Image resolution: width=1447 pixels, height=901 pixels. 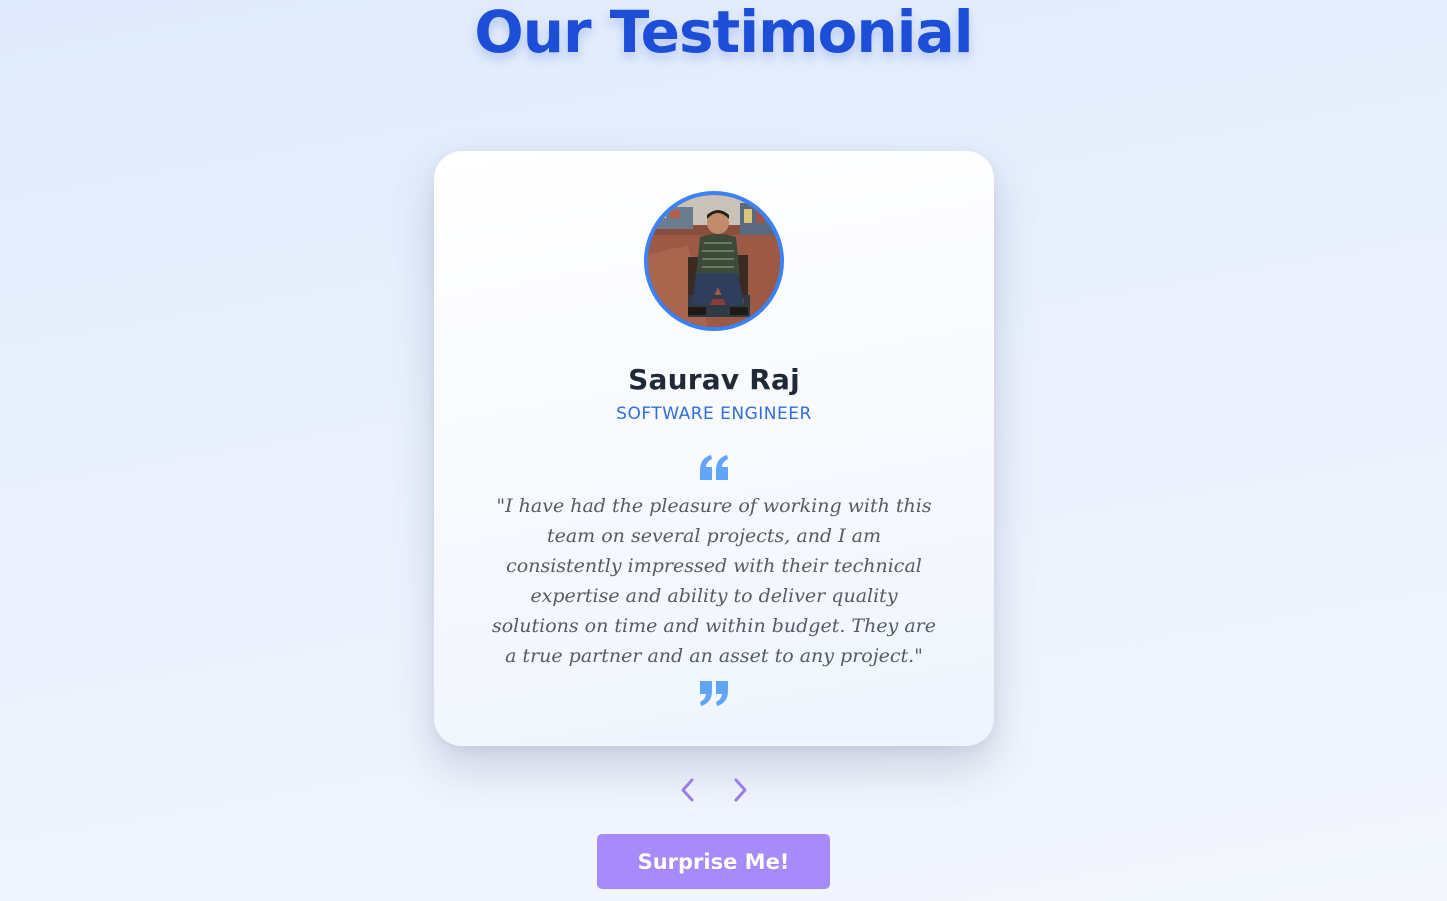 What do you see at coordinates (740, 790) in the screenshot?
I see `chevron-right-icon` at bounding box center [740, 790].